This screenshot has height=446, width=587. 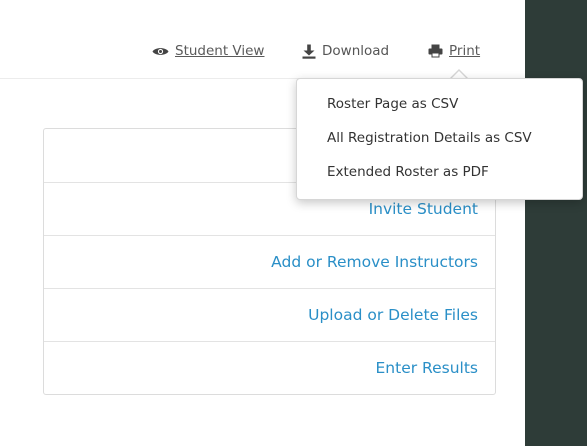 I want to click on print-label: Print, so click(x=465, y=51).